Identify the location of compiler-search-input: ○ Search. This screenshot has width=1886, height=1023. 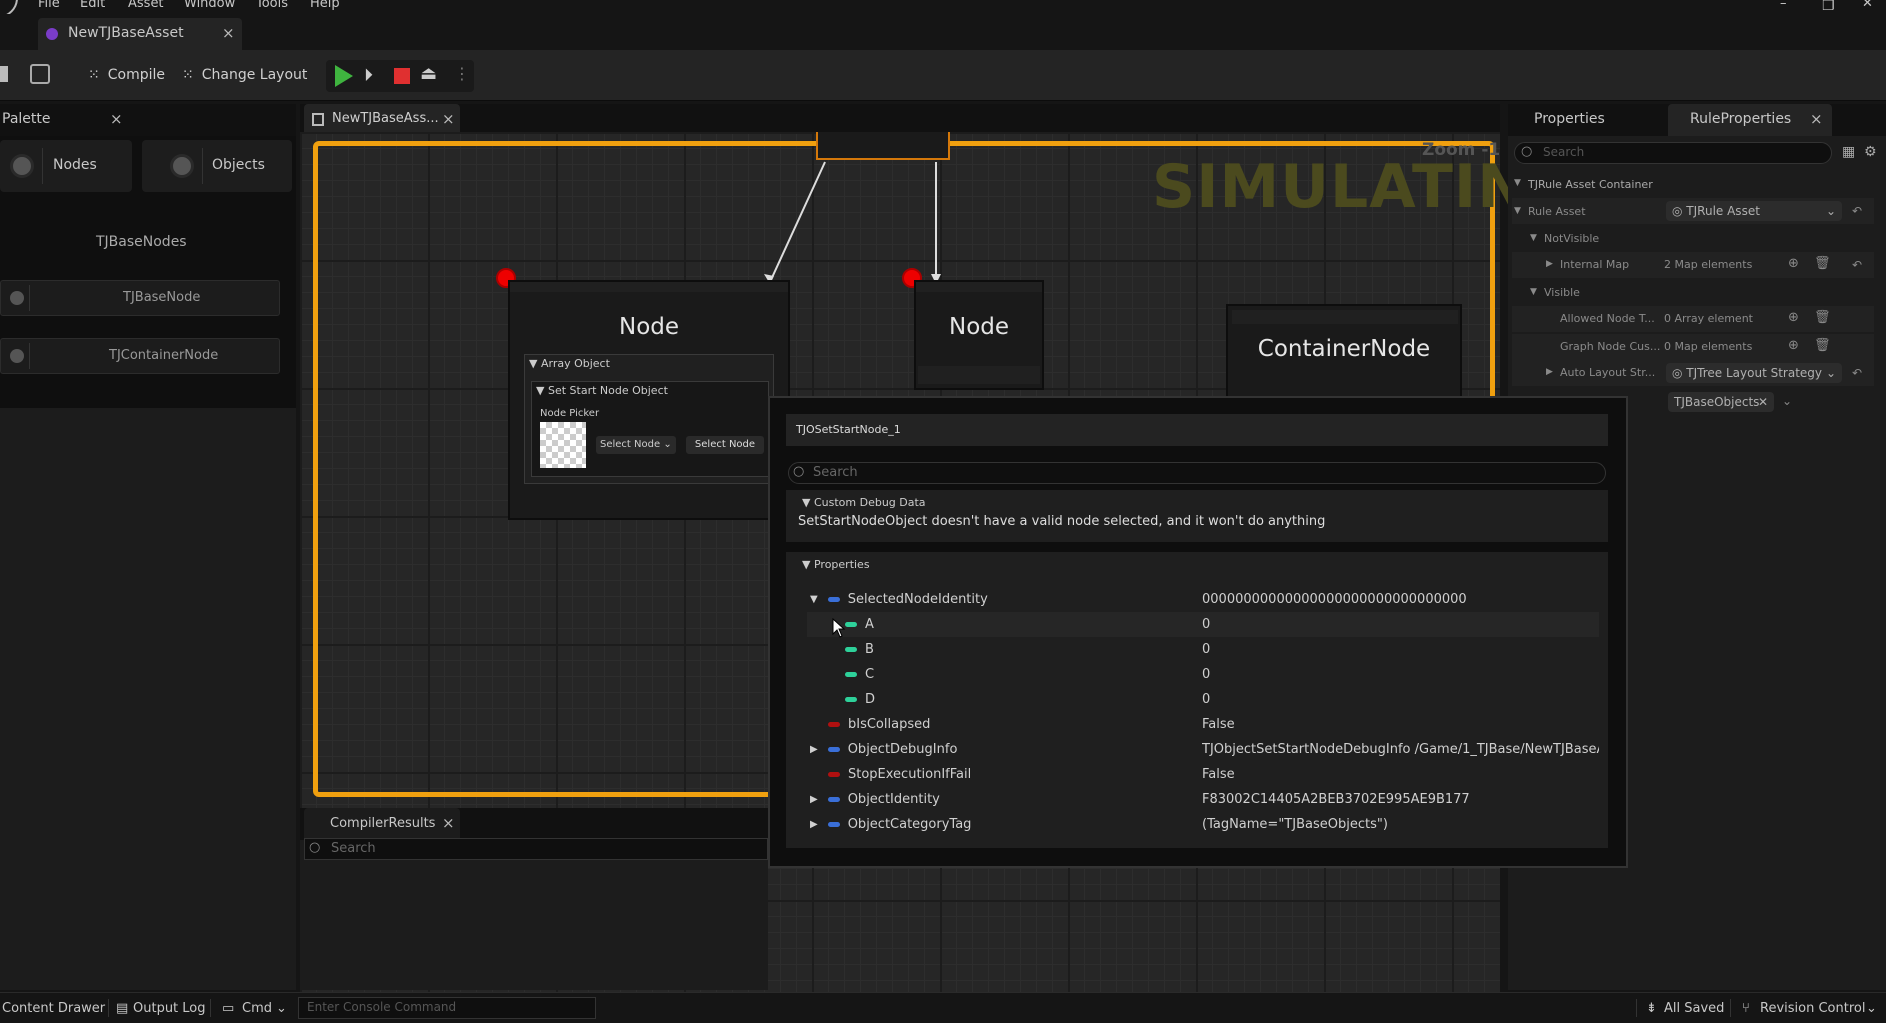
(536, 849).